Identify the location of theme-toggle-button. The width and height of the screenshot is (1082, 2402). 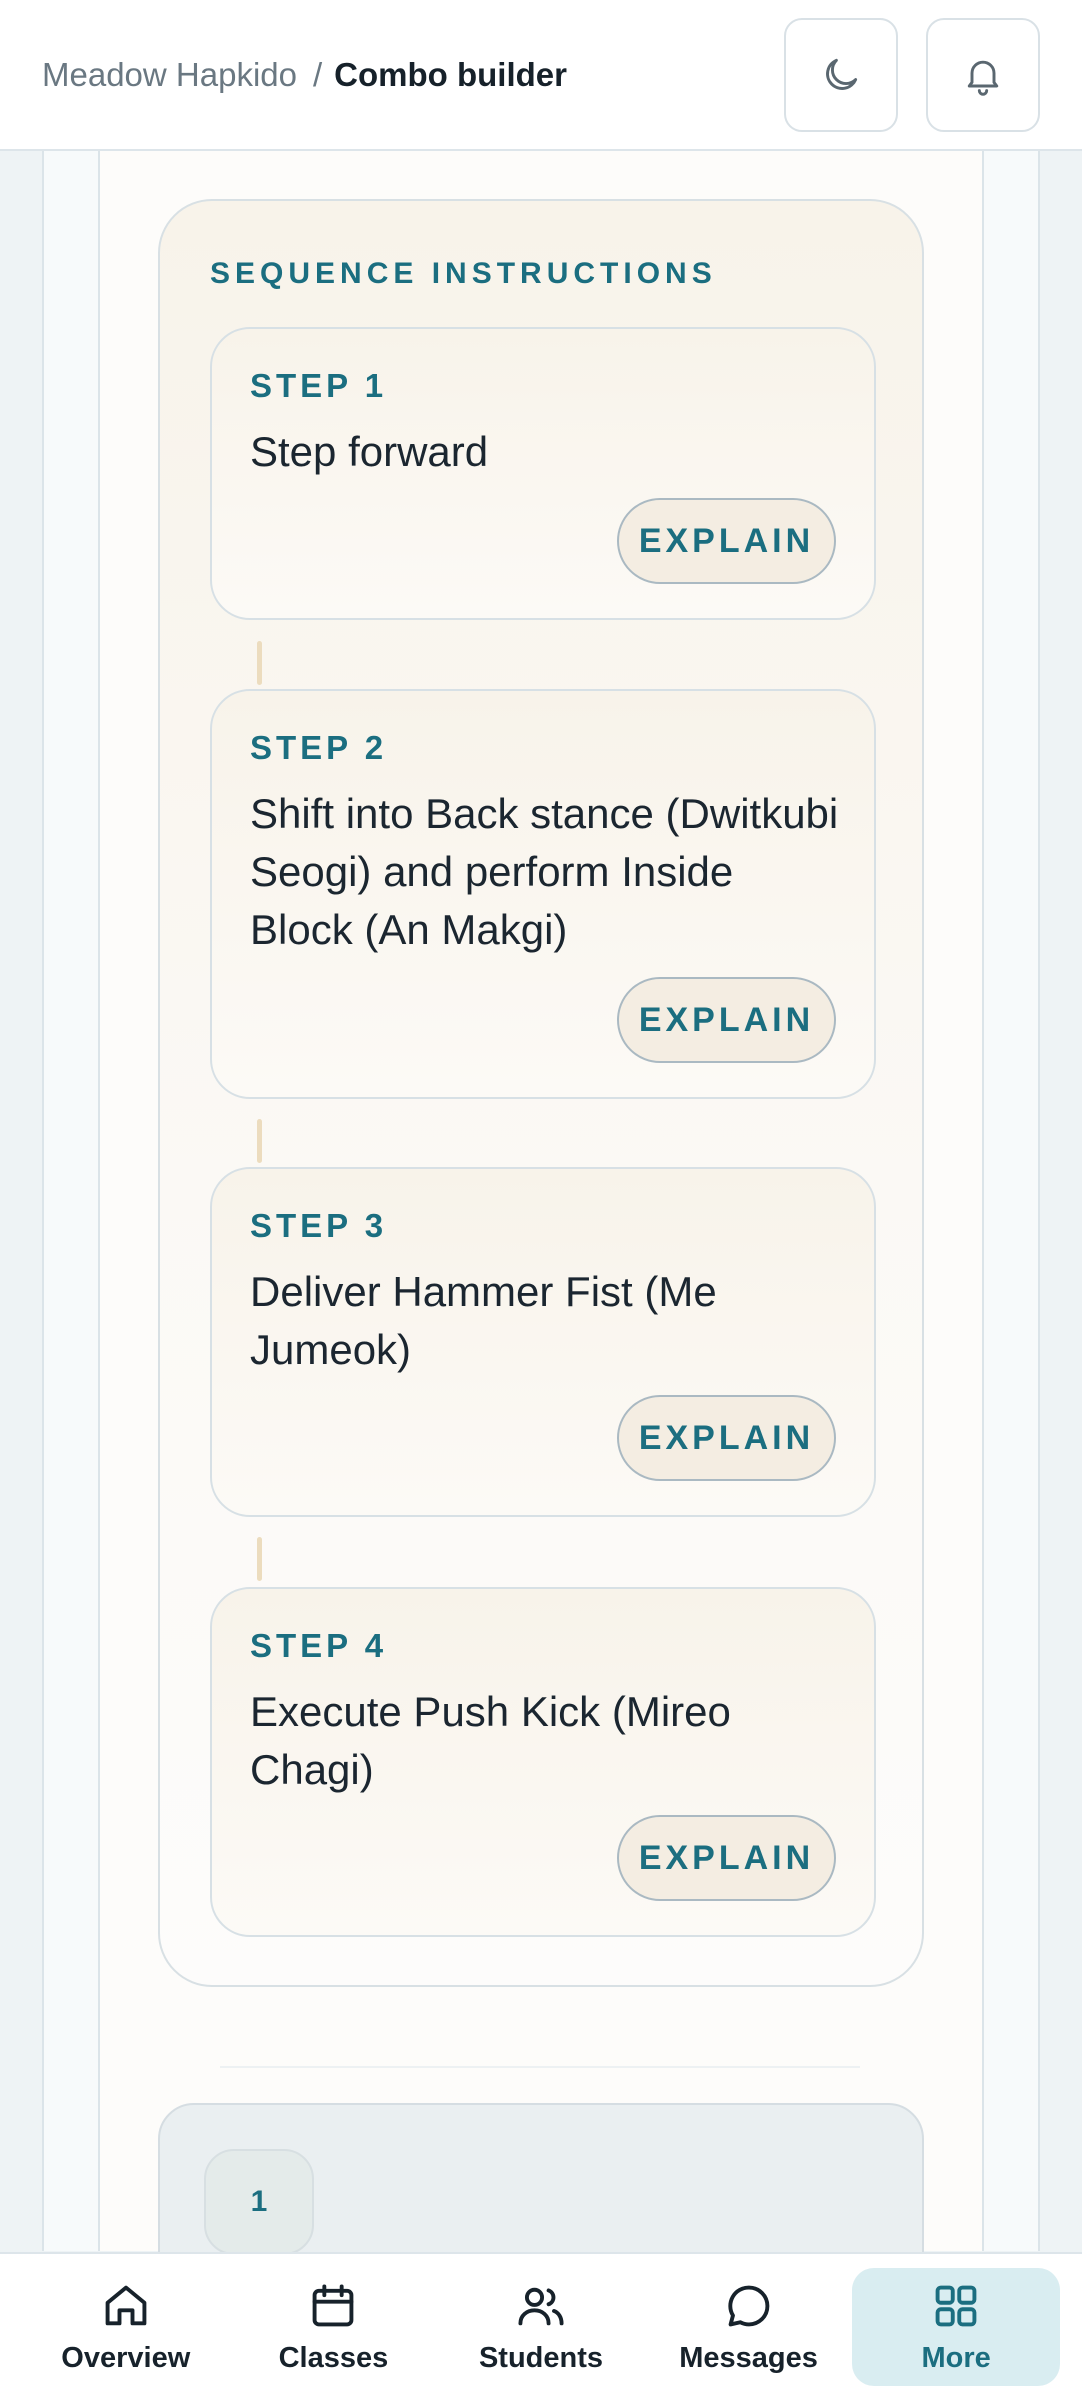
(841, 74).